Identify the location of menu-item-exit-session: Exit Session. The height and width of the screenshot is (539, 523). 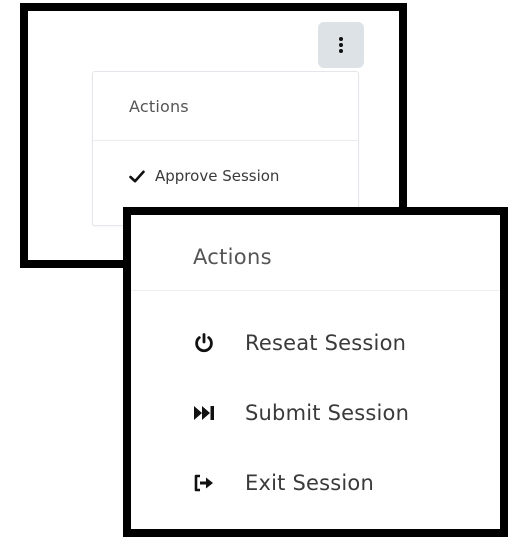
(283, 483).